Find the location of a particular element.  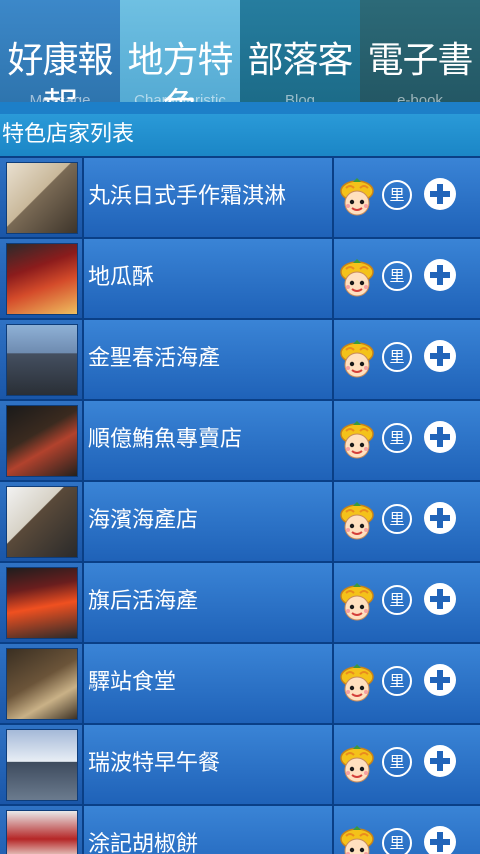

shop-name: 金聖春活海產 is located at coordinates (154, 358).